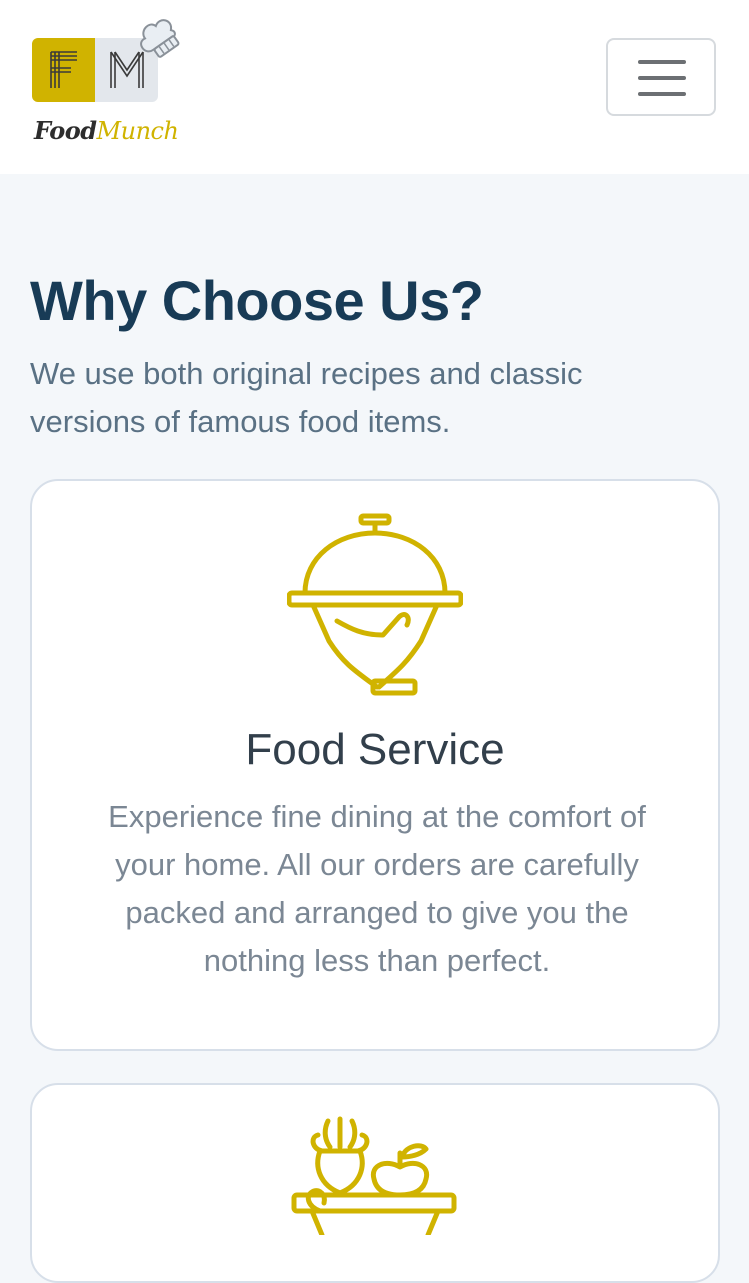 This screenshot has width=749, height=1283. Describe the element at coordinates (374, 1175) in the screenshot. I see `fresh-produce-basket-icon` at that location.